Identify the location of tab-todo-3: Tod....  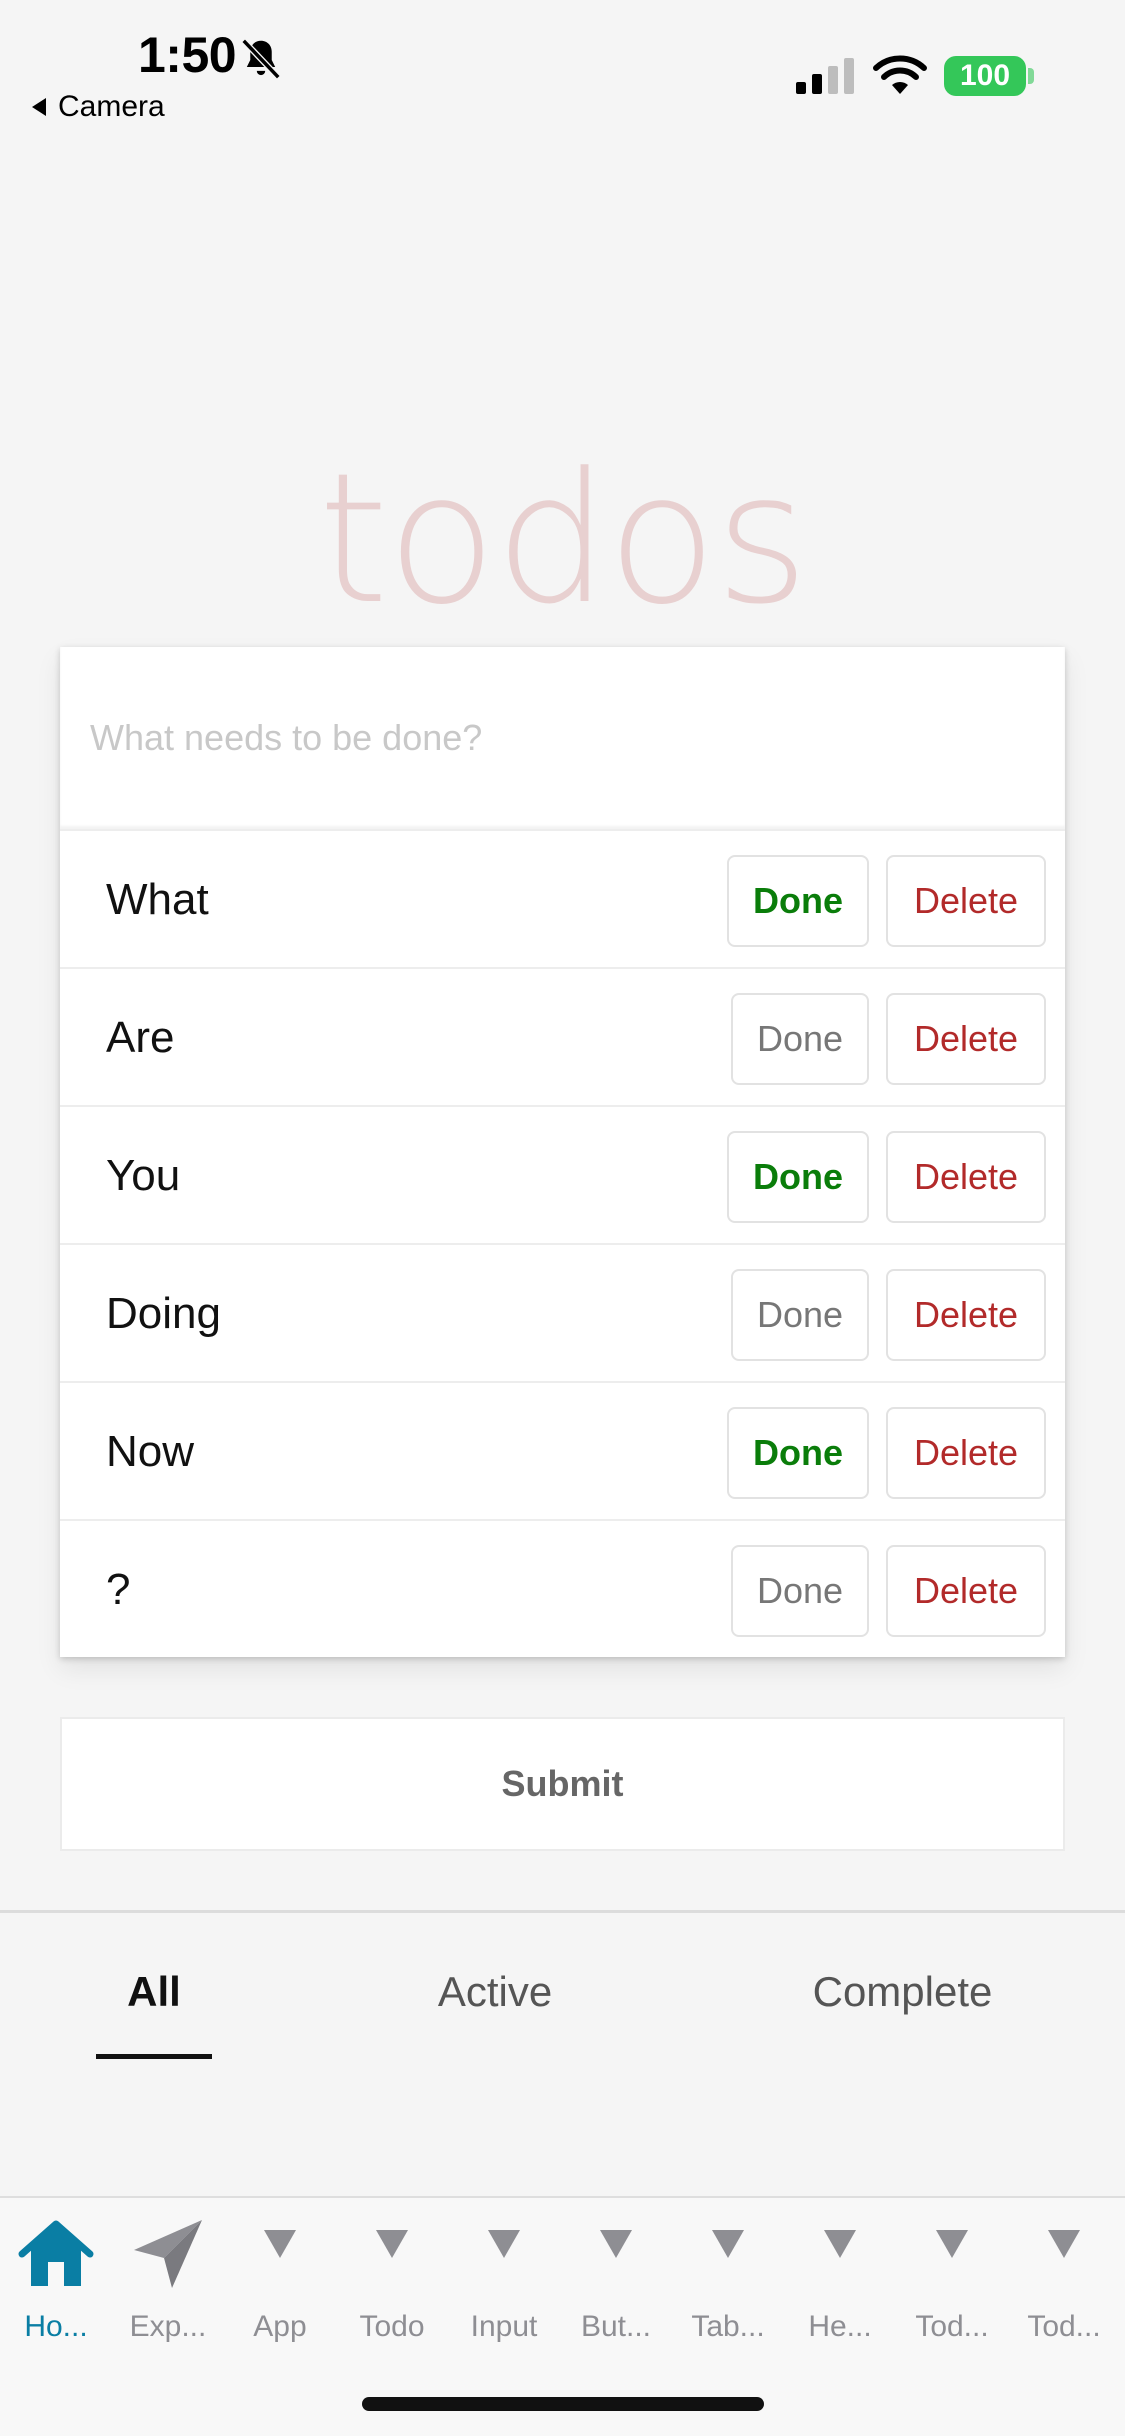
(1064, 2280).